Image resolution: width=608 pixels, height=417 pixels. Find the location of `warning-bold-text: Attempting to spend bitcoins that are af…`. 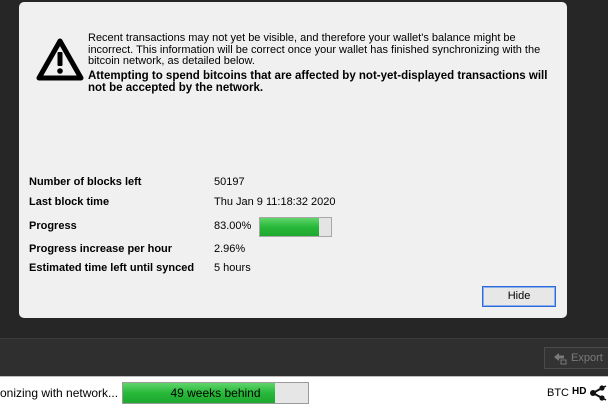

warning-bold-text: Attempting to spend bitcoins that are af… is located at coordinates (318, 82).